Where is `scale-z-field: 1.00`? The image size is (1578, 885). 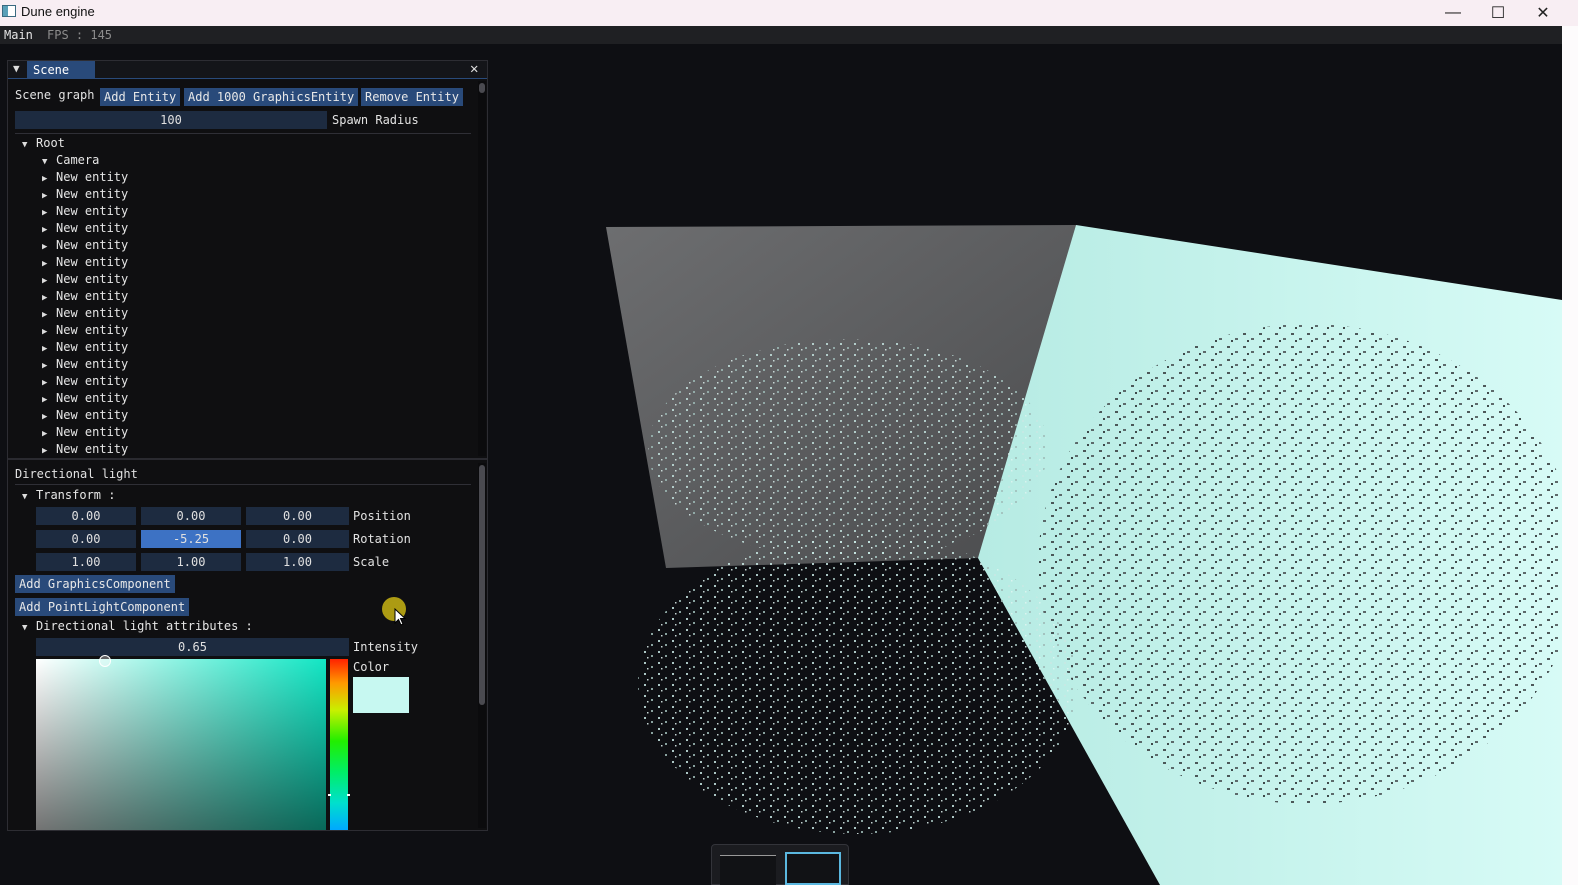
scale-z-field: 1.00 is located at coordinates (297, 562).